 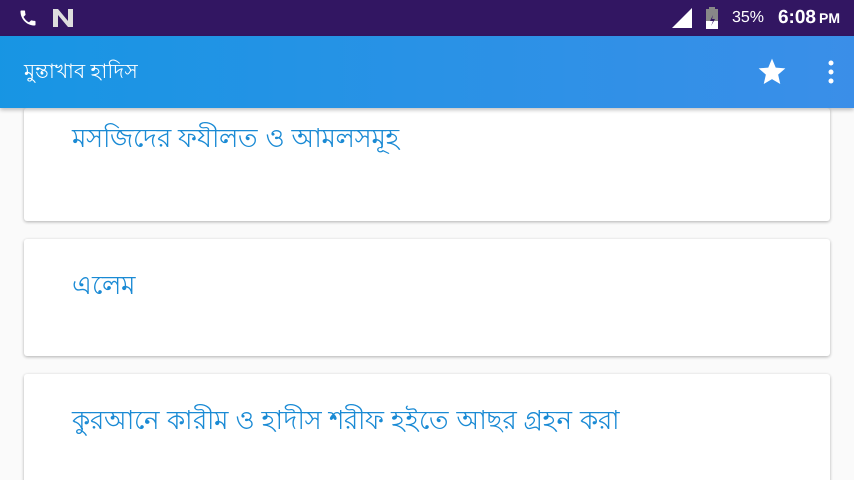 What do you see at coordinates (103, 285) in the screenshot?
I see `chapter-title: এলেম` at bounding box center [103, 285].